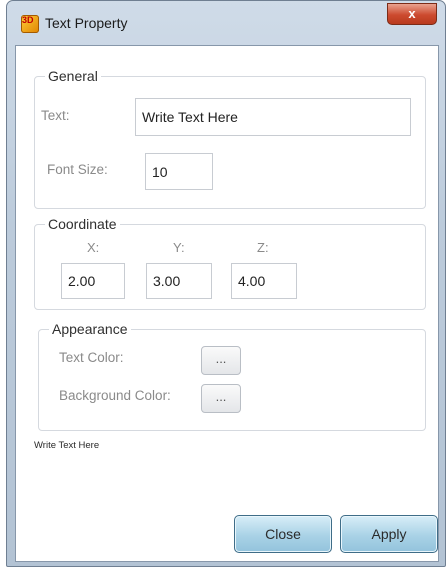 The width and height of the screenshot is (448, 569). I want to click on y-axis-label: Y:, so click(179, 247).